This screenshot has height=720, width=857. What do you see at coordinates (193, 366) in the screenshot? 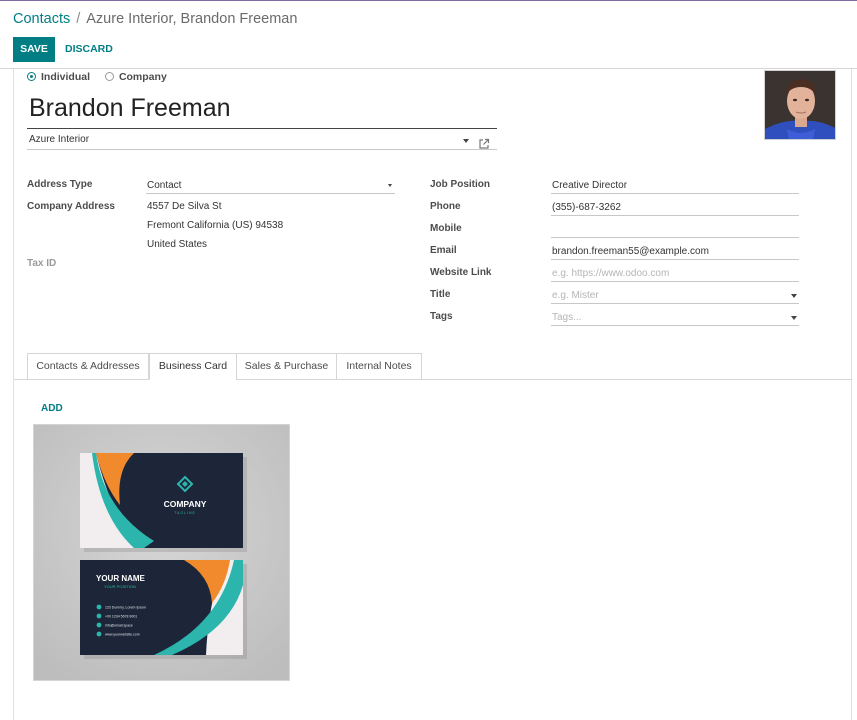
I see `tab-business-card: Business Card` at bounding box center [193, 366].